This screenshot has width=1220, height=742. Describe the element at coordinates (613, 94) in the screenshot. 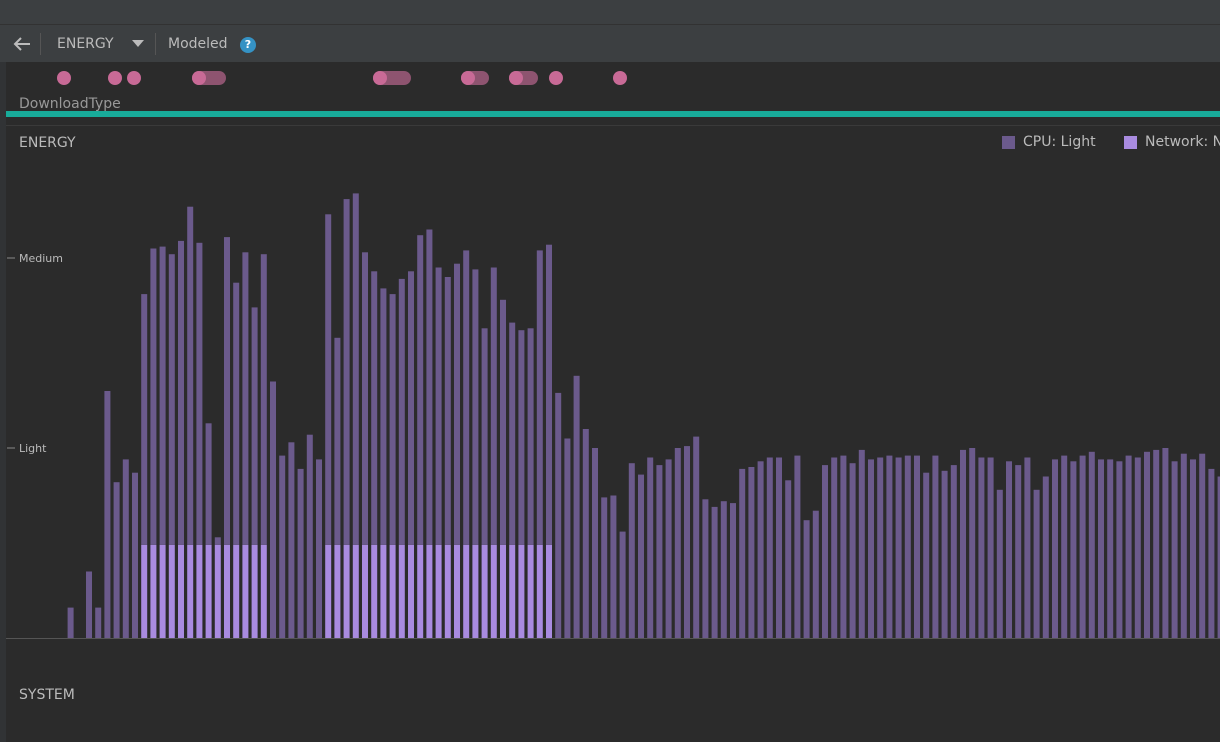

I see `download-type-lane: DownloadType` at that location.